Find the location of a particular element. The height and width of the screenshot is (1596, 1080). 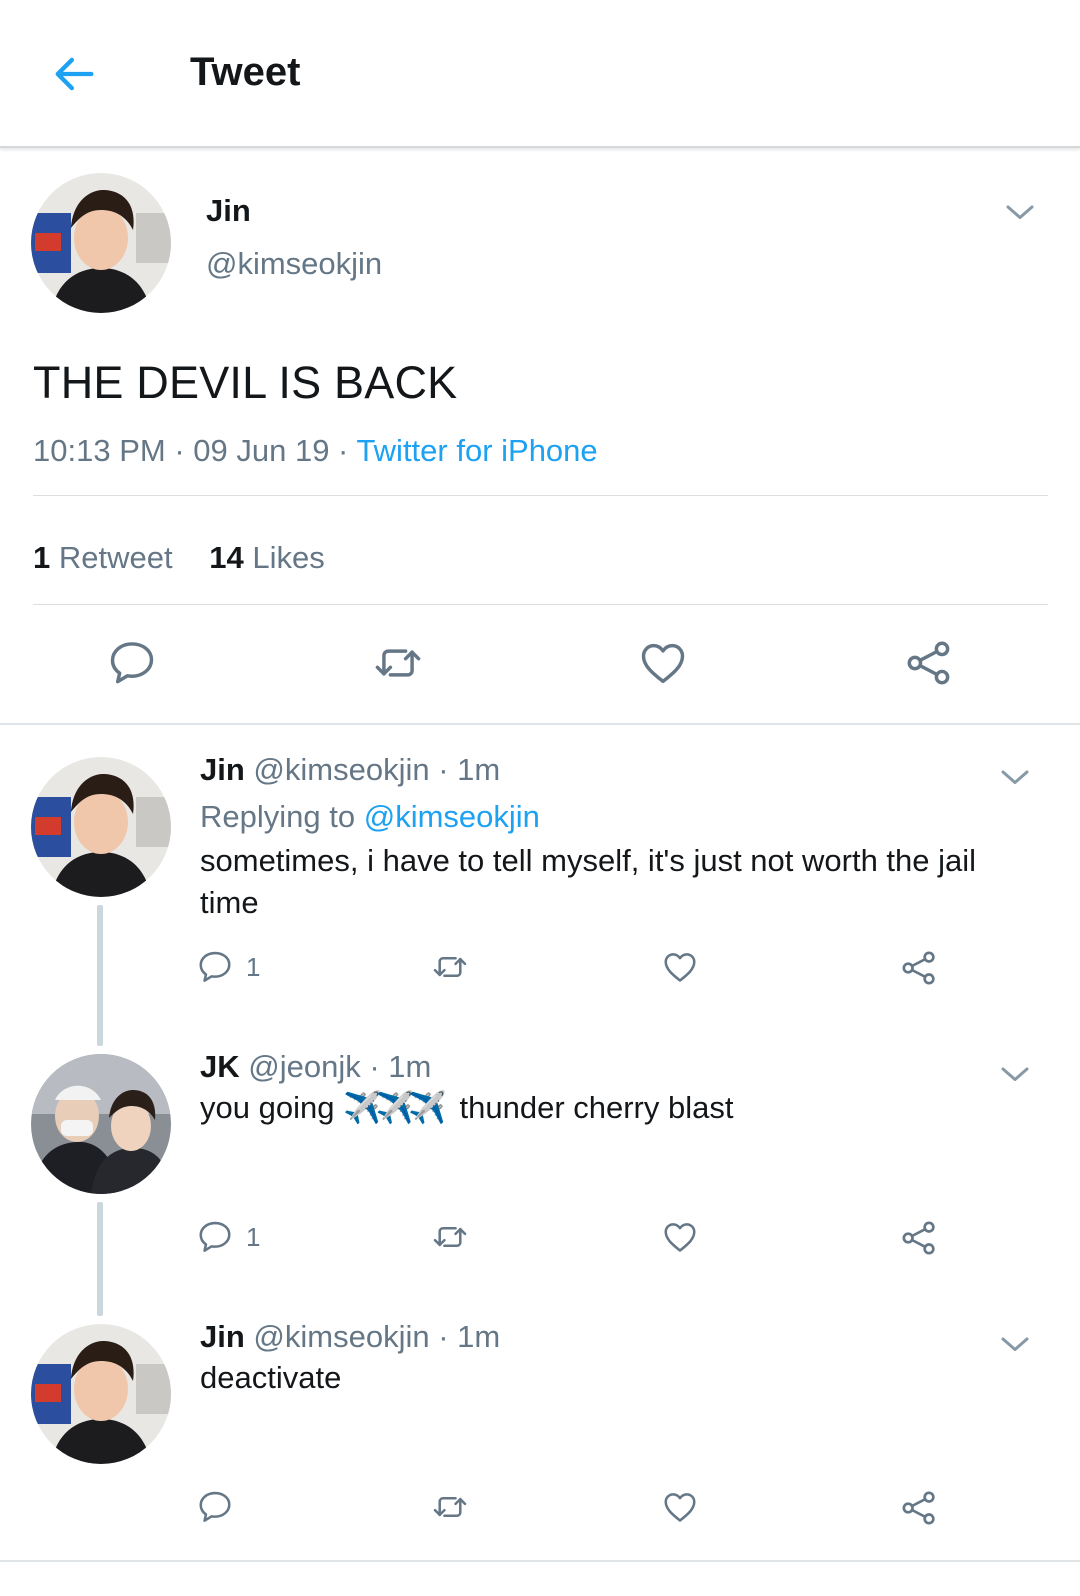

back-arrow-icon is located at coordinates (74, 74).